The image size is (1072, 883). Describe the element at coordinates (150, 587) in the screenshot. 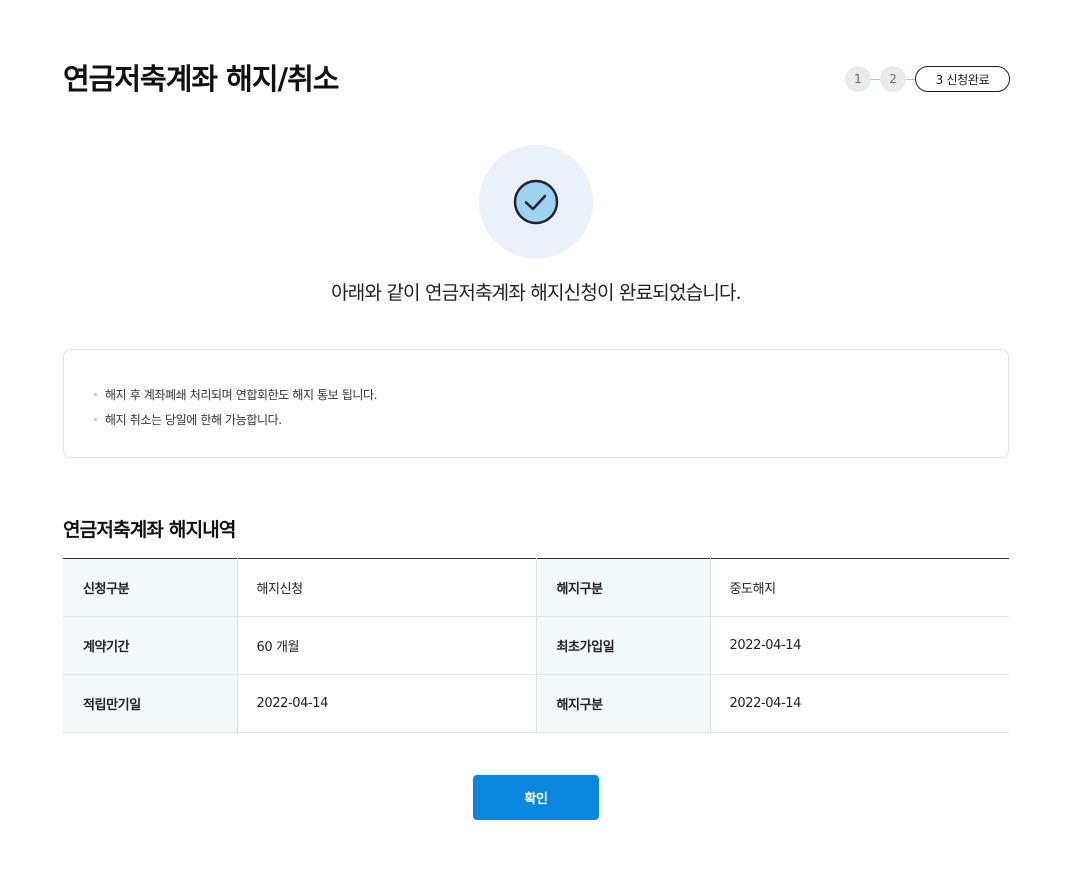

I see `field-label: 신청구분` at that location.